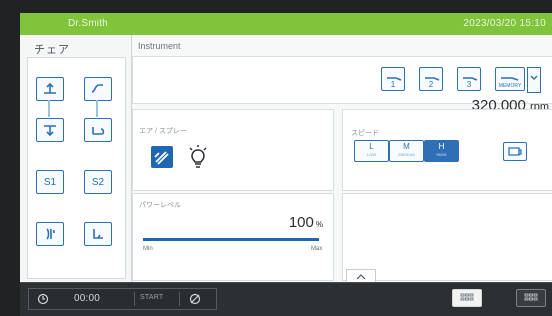 This screenshot has width=552, height=316. Describe the element at coordinates (441, 154) in the screenshot. I see `speed-high-sub: HIGH` at that location.